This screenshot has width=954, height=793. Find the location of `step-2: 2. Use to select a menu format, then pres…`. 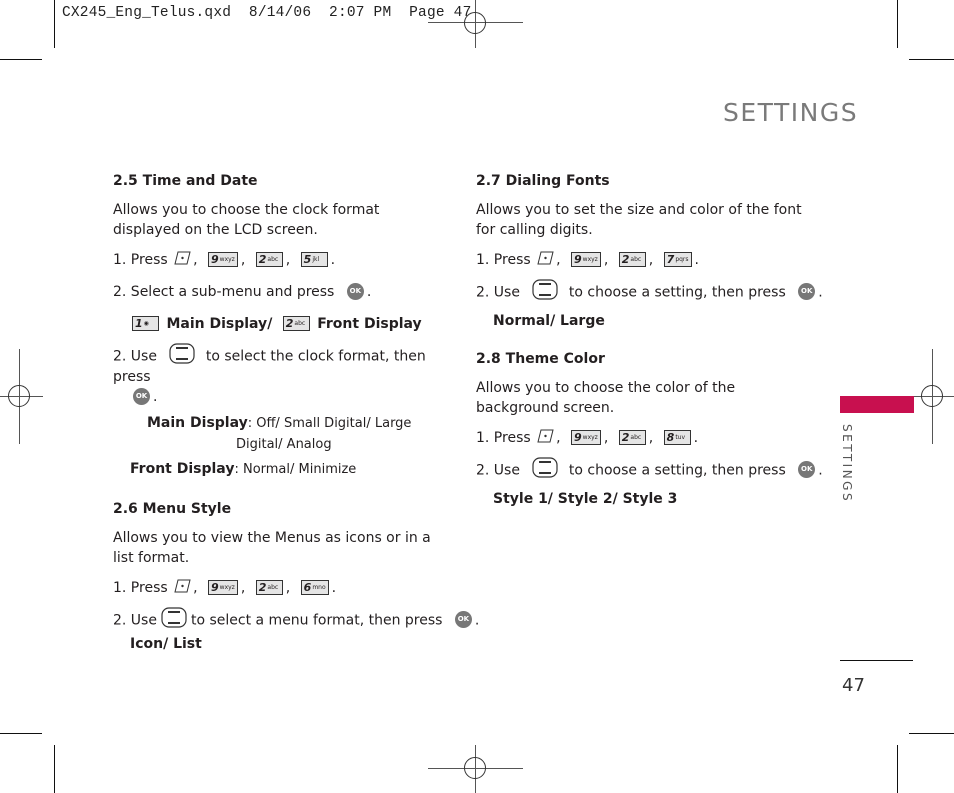

step-2: 2. Use to select a menu format, then pres… is located at coordinates (296, 619).